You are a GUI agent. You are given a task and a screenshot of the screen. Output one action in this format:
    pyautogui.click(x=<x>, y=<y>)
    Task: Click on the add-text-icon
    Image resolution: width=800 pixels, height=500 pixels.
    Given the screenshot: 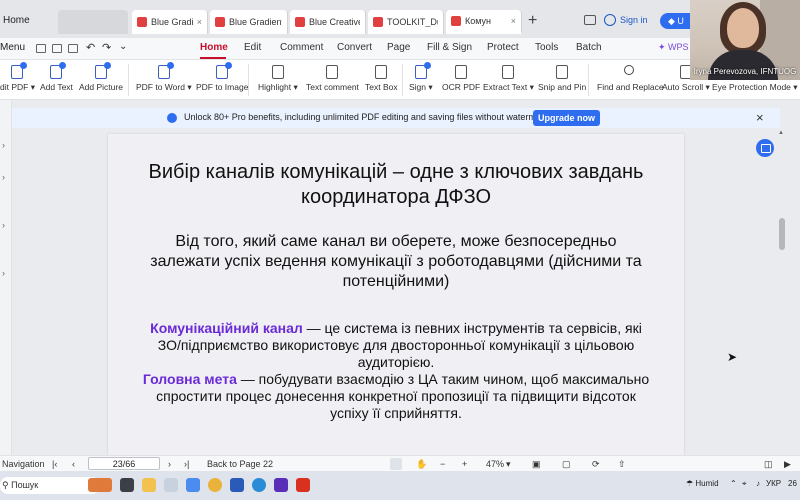 What is the action you would take?
    pyautogui.click(x=57, y=71)
    